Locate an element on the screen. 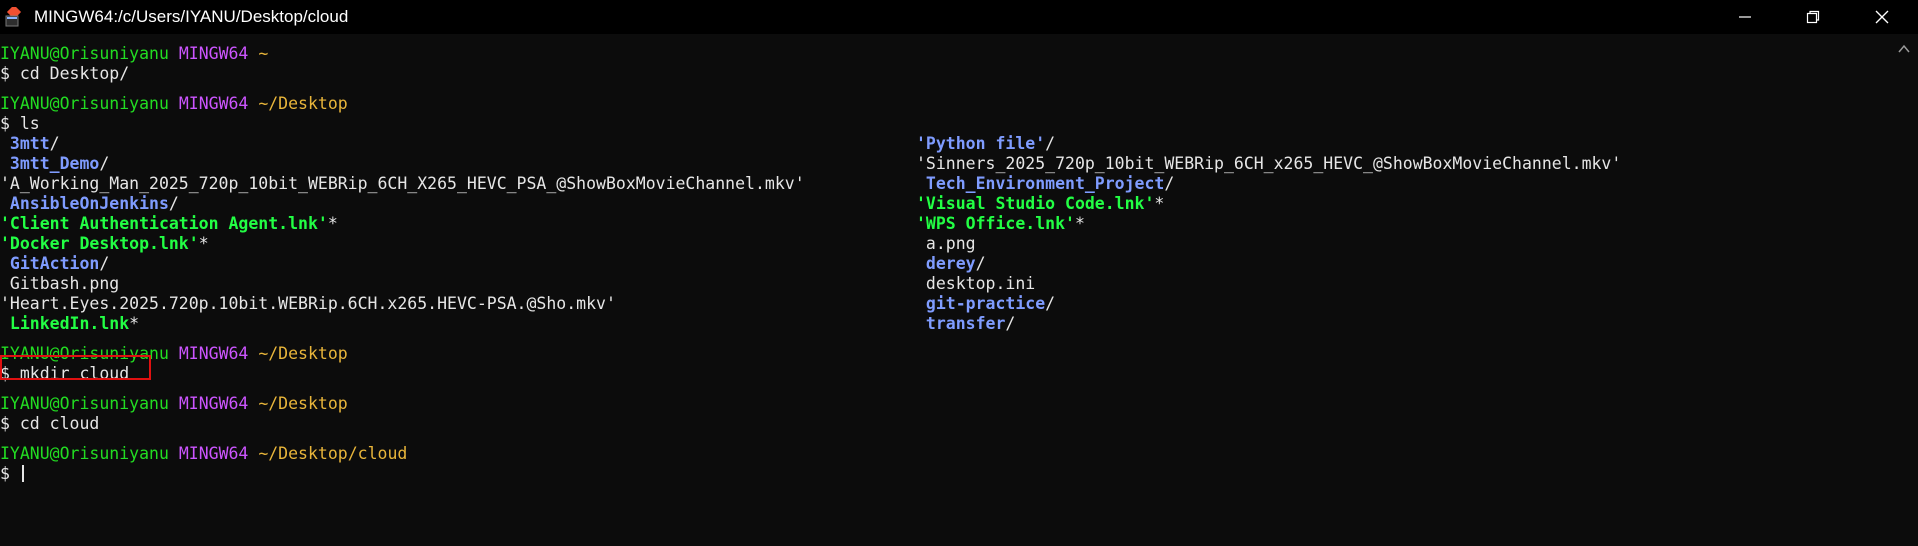 Image resolution: width=1918 pixels, height=546 pixels. ls-entry: Gitbash.png is located at coordinates (59, 284).